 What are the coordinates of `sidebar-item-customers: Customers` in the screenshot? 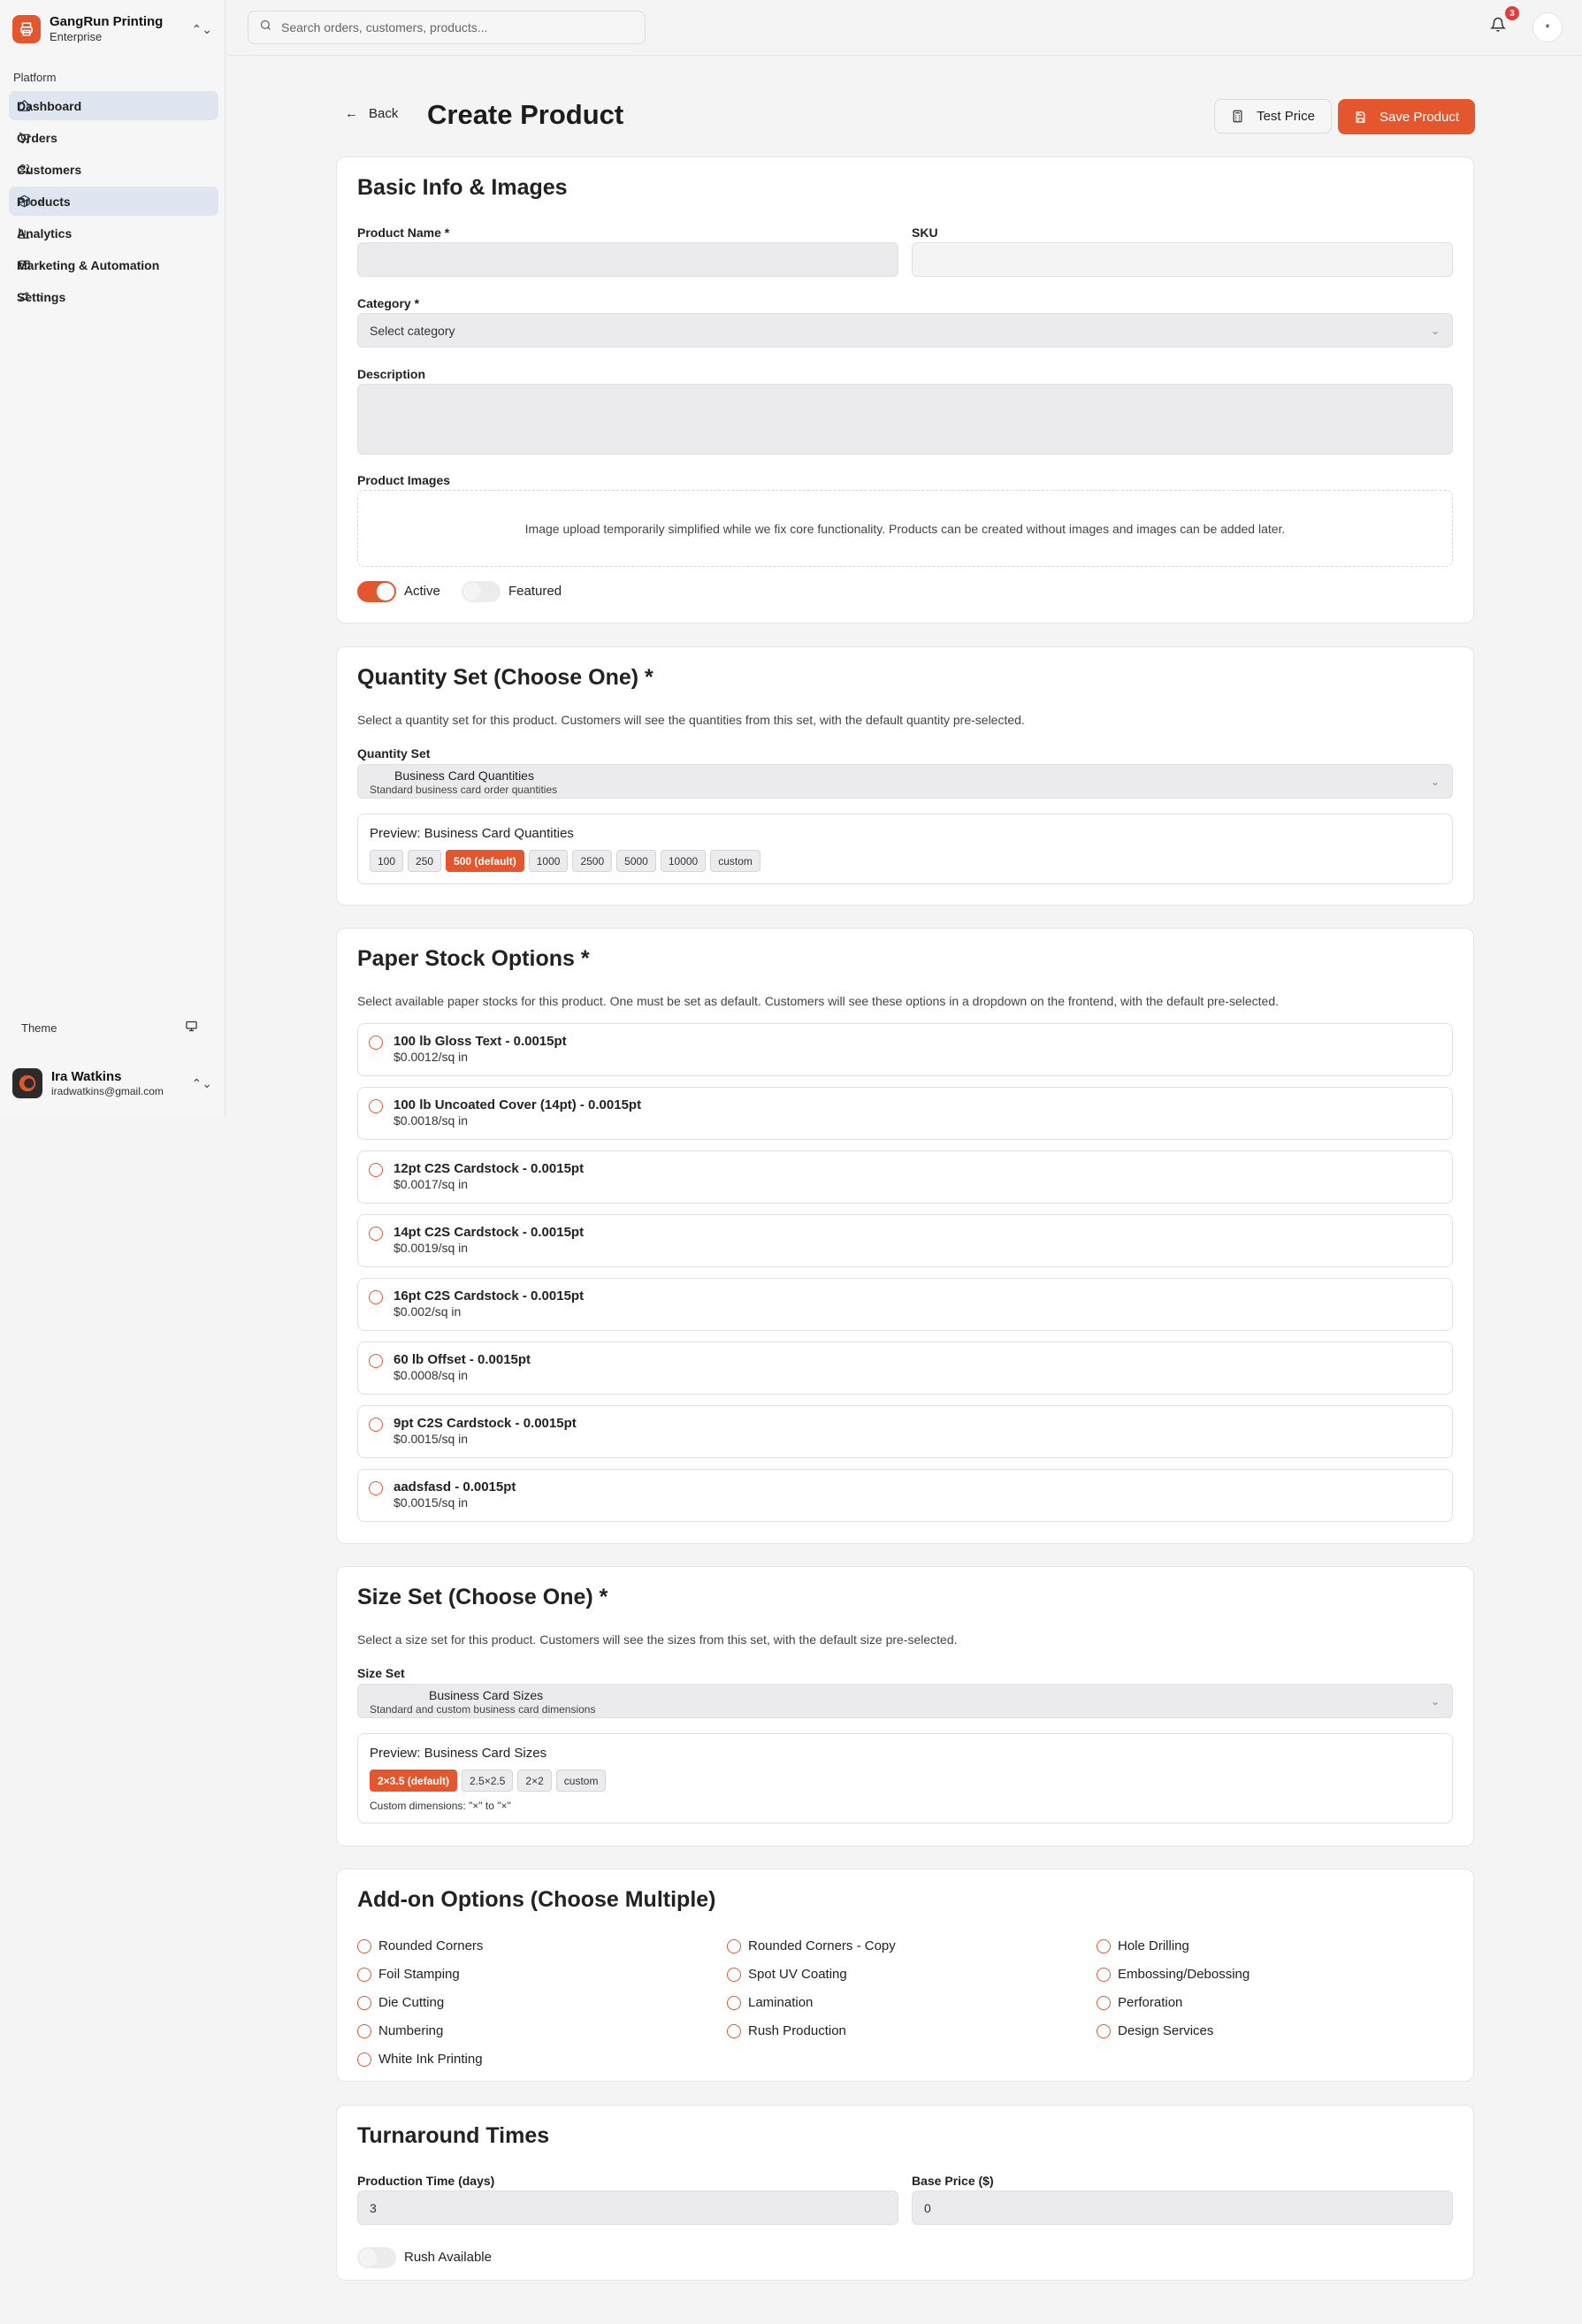 It's located at (113, 169).